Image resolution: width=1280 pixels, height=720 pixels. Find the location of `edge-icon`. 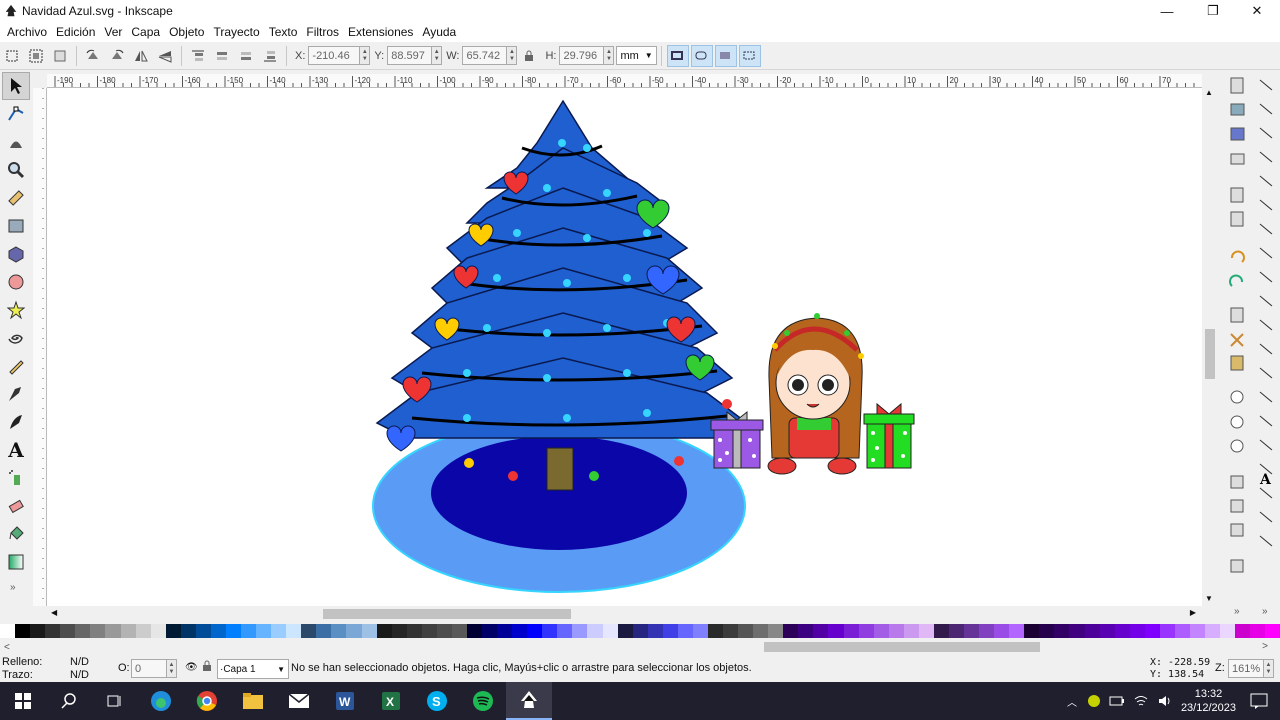

edge-icon is located at coordinates (161, 701).